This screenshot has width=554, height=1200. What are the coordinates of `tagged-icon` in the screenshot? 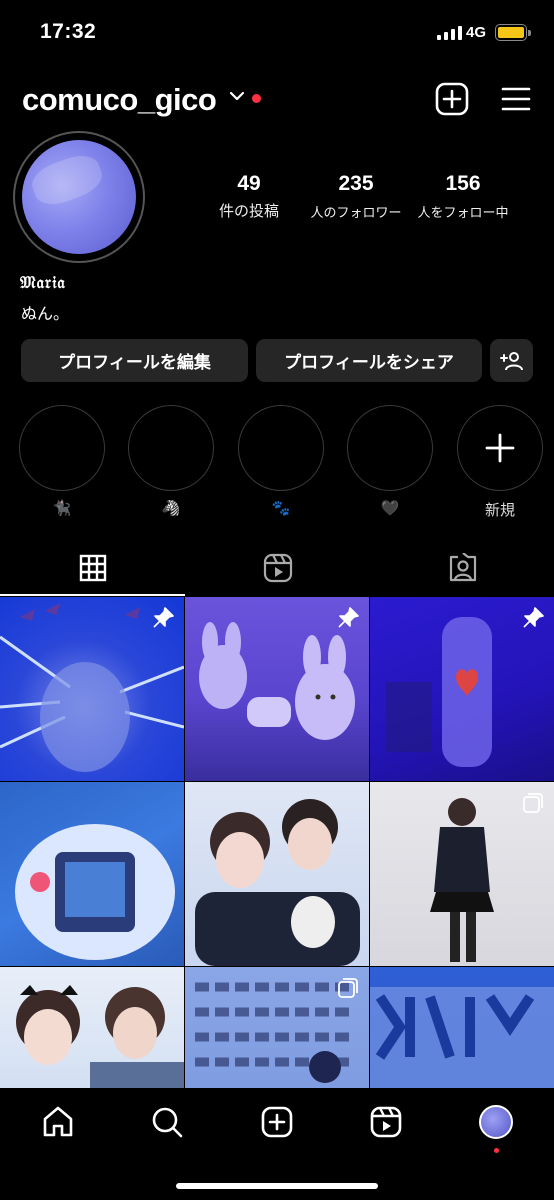 It's located at (462, 567).